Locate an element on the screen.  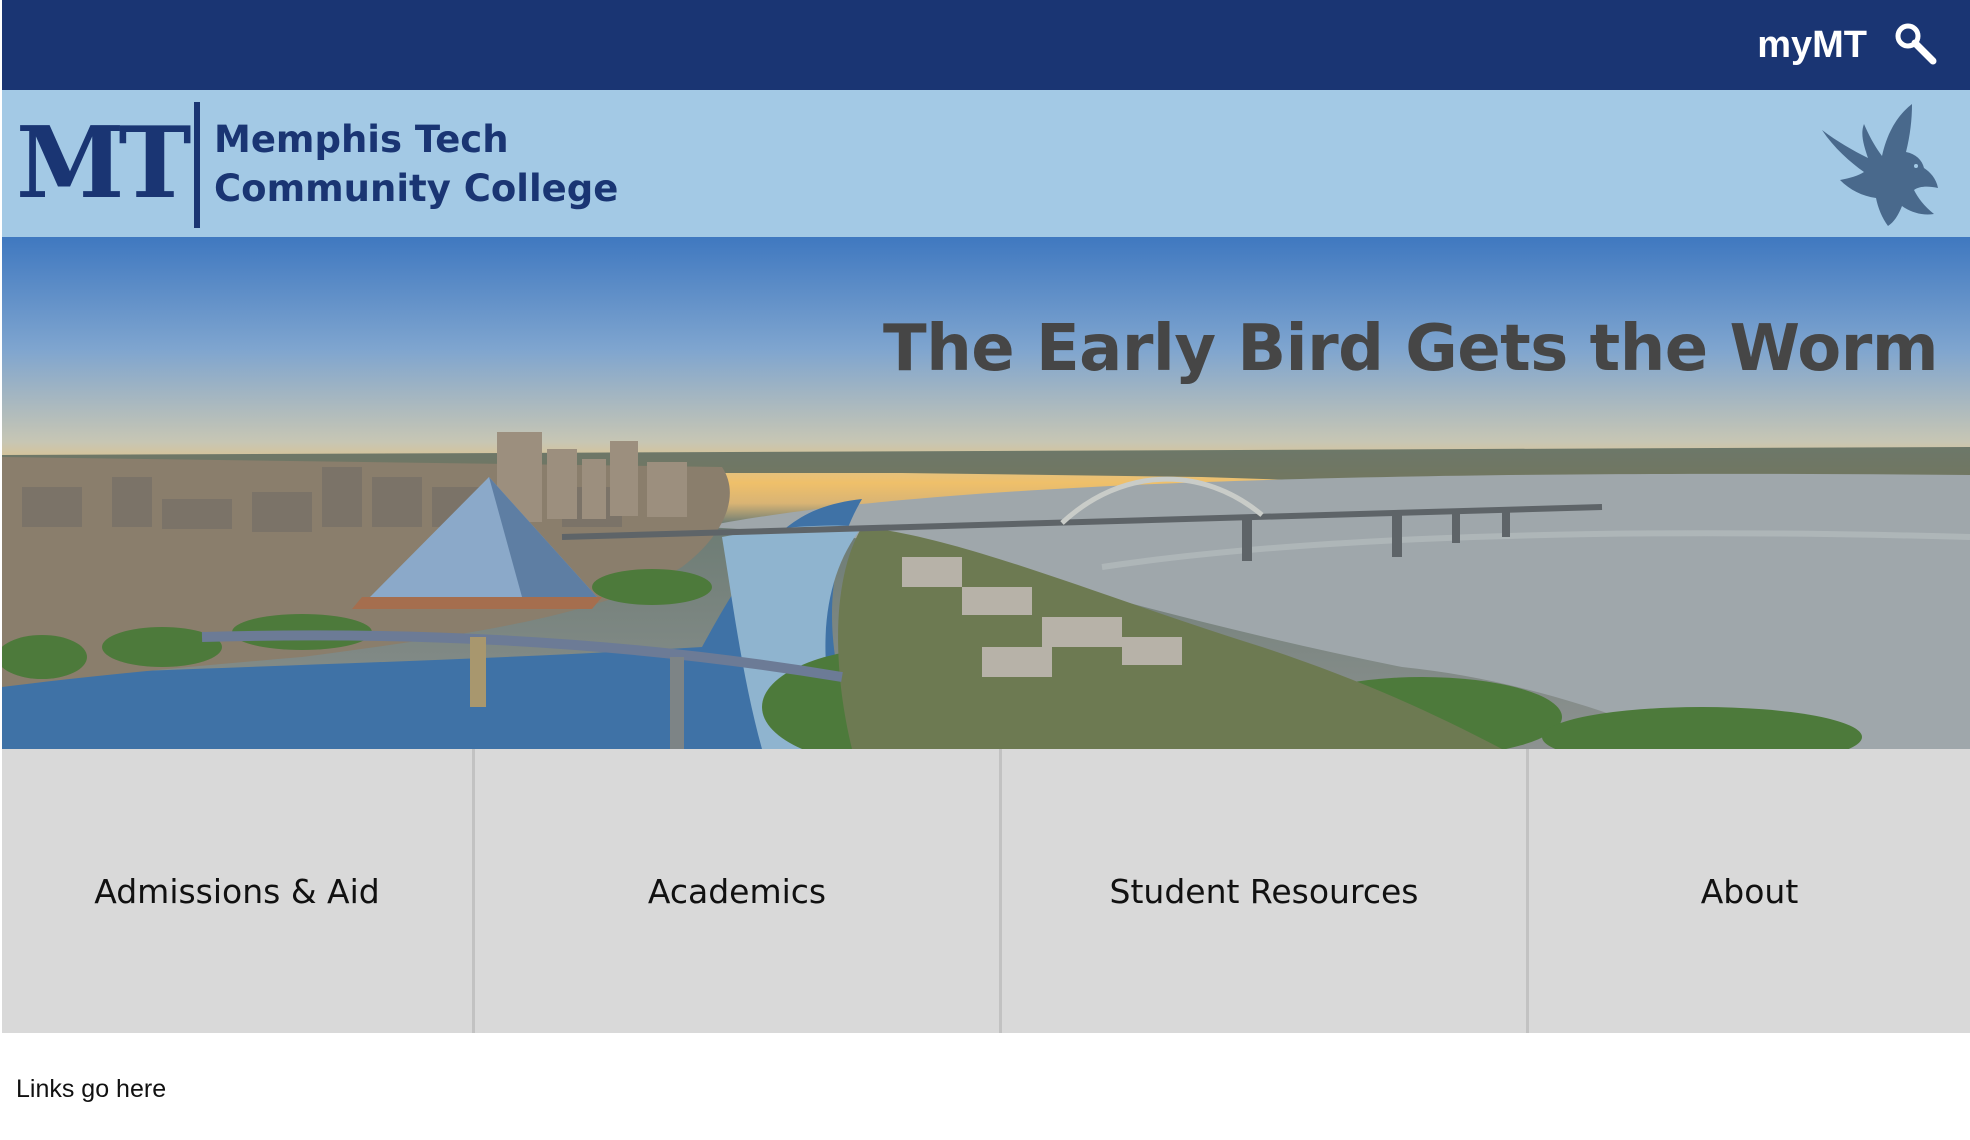
bird-icon is located at coordinates (1880, 165).